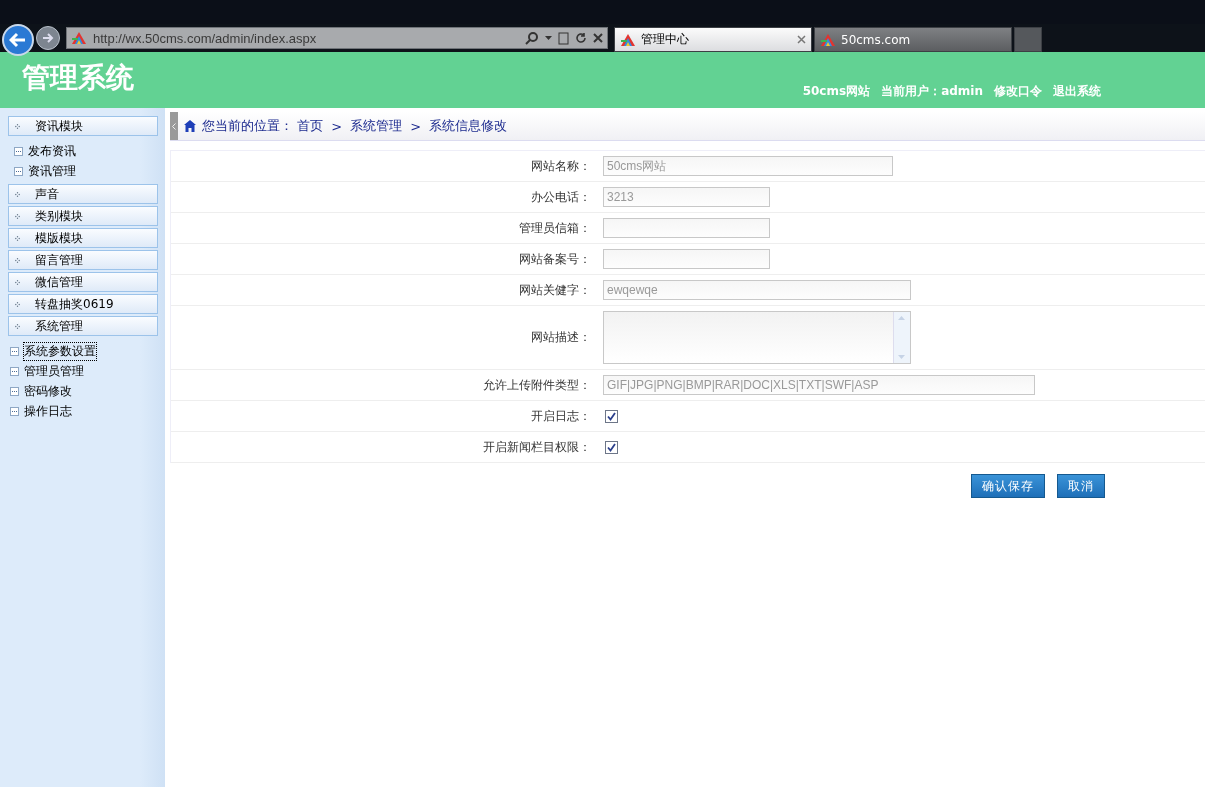 This screenshot has width=1205, height=787. I want to click on refresh-icon, so click(581, 38).